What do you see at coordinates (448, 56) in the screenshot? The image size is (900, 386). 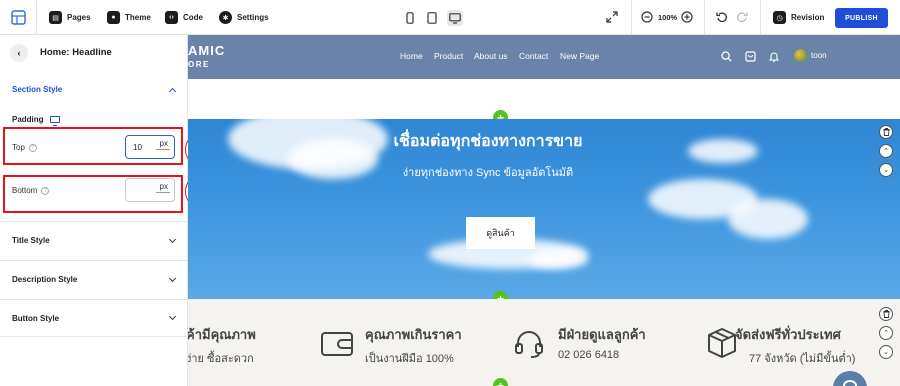 I see `nav-product: Product` at bounding box center [448, 56].